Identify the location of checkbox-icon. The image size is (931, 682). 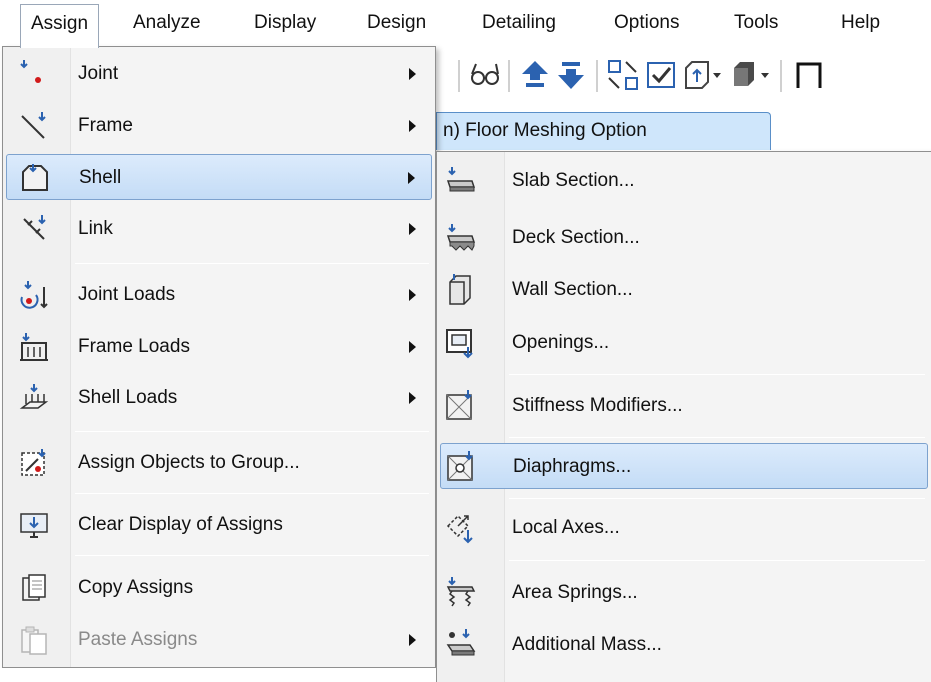
(661, 75).